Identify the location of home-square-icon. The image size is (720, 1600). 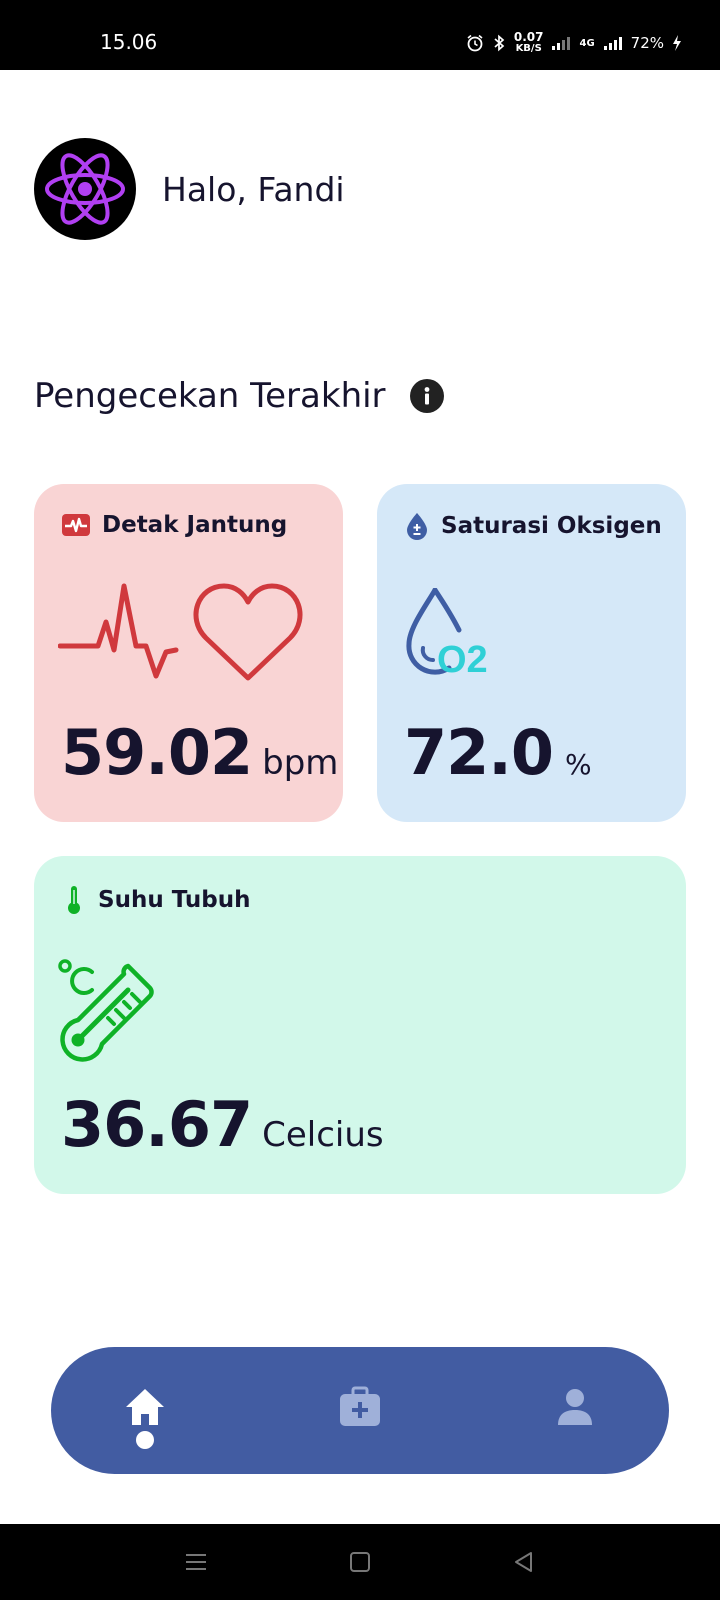
(360, 1562).